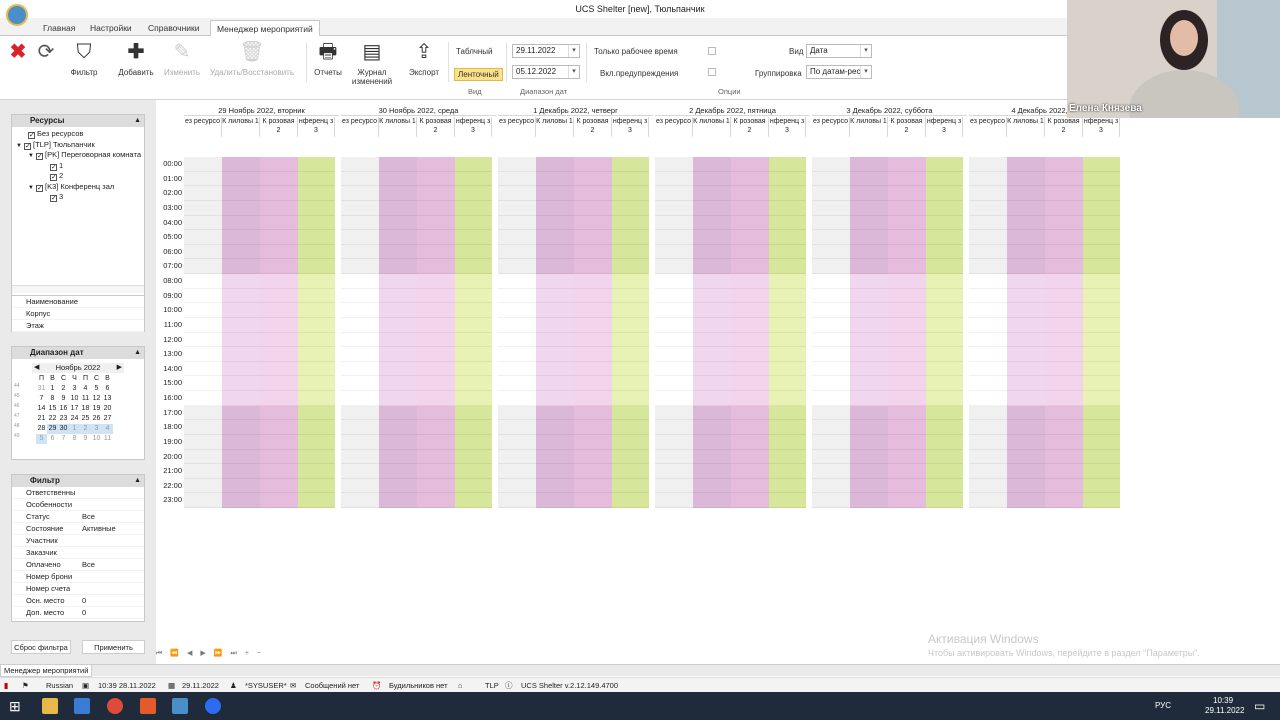 The width and height of the screenshot is (1280, 720). What do you see at coordinates (831, 127) in the screenshot?
I see `resource-column-header: ез ресурсо` at bounding box center [831, 127].